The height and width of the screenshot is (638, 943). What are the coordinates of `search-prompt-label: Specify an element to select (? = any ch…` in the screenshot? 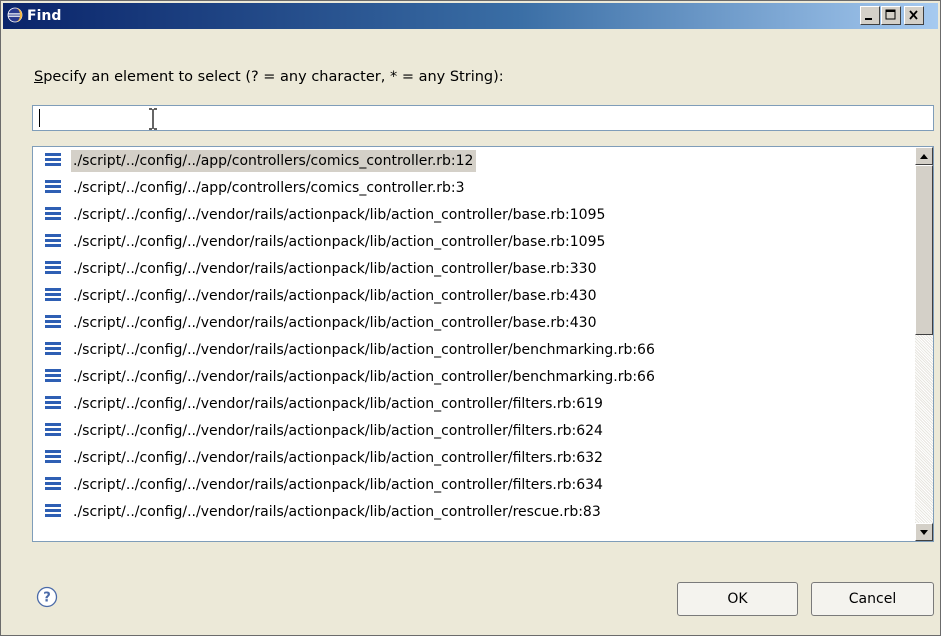 It's located at (269, 77).